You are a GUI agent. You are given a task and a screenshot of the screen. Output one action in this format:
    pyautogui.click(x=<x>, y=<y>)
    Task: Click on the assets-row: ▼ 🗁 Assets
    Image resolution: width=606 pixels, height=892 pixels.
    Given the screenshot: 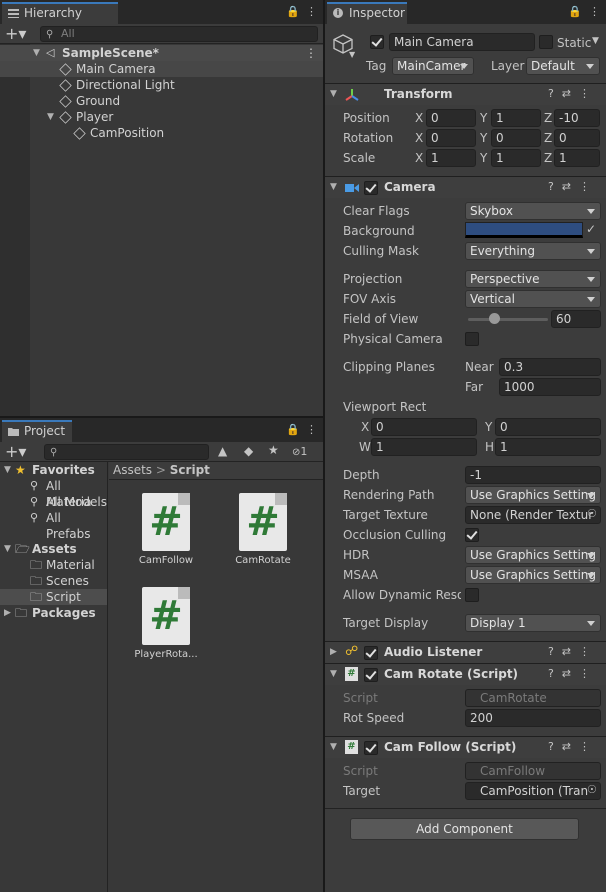 What is the action you would take?
    pyautogui.click(x=53, y=549)
    